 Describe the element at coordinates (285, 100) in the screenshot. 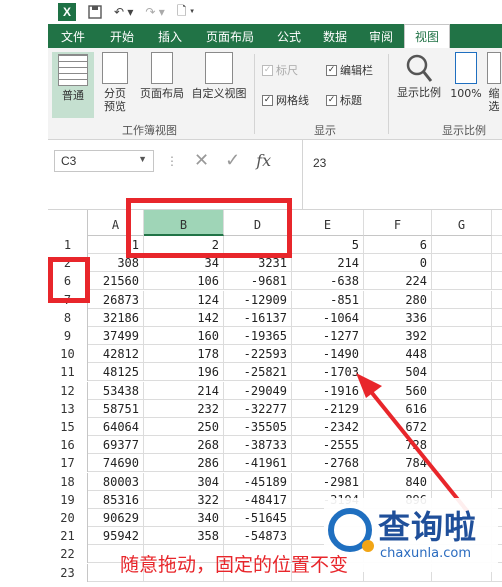

I see `gridlines-checkbox: ✓ 网格线` at that location.